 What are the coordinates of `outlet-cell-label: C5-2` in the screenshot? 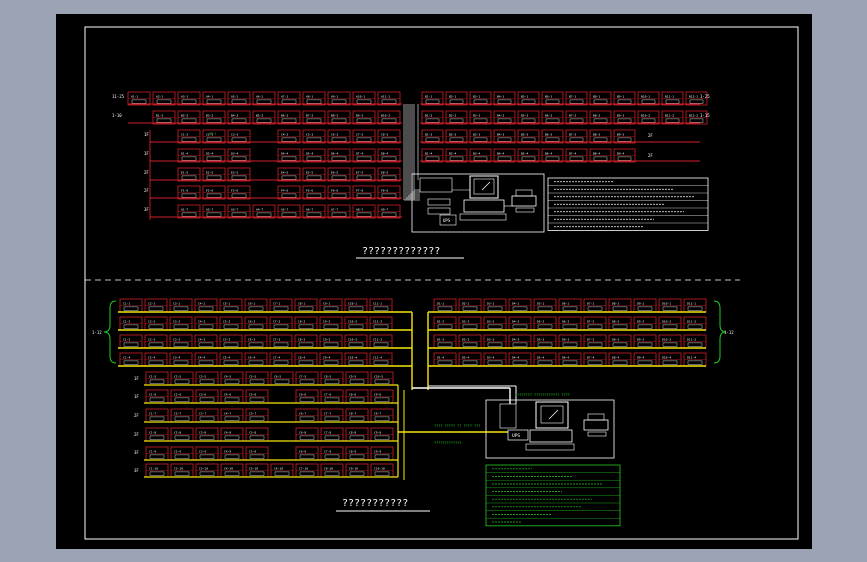 It's located at (226, 321).